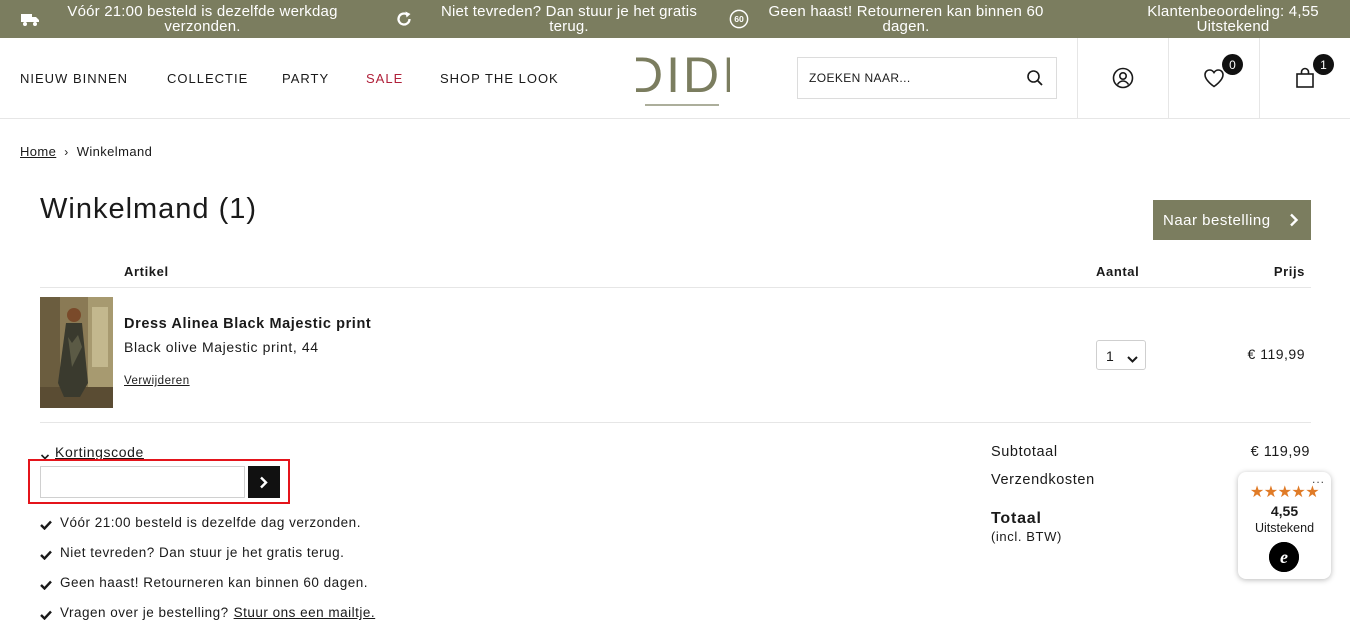  I want to click on nav-item-shop-the-look: SHOP THE LOOK, so click(499, 78).